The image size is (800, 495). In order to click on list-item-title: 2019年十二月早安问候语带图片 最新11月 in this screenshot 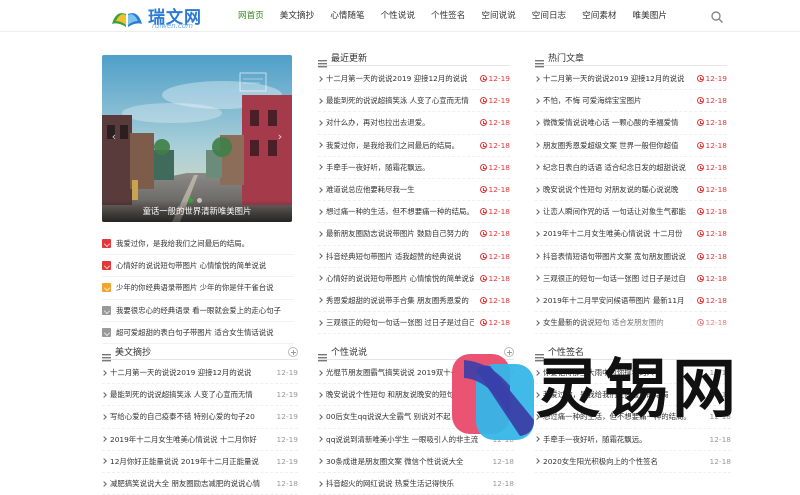, I will do `click(614, 300)`.